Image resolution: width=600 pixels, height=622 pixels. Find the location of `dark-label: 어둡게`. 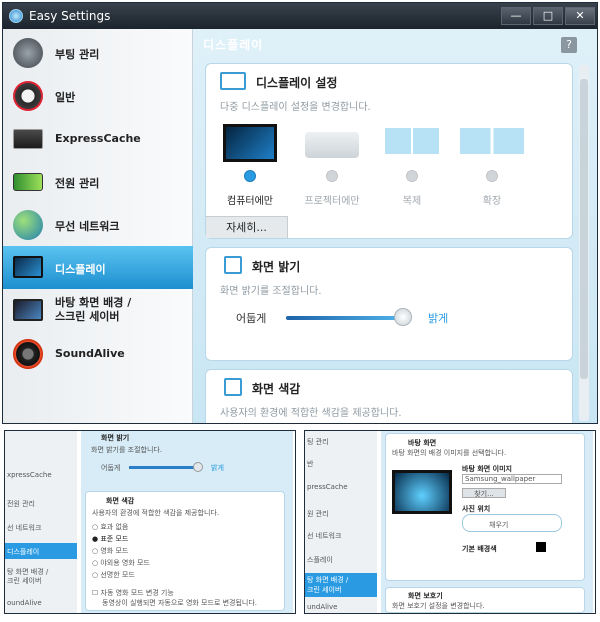

dark-label: 어둡게 is located at coordinates (111, 468).